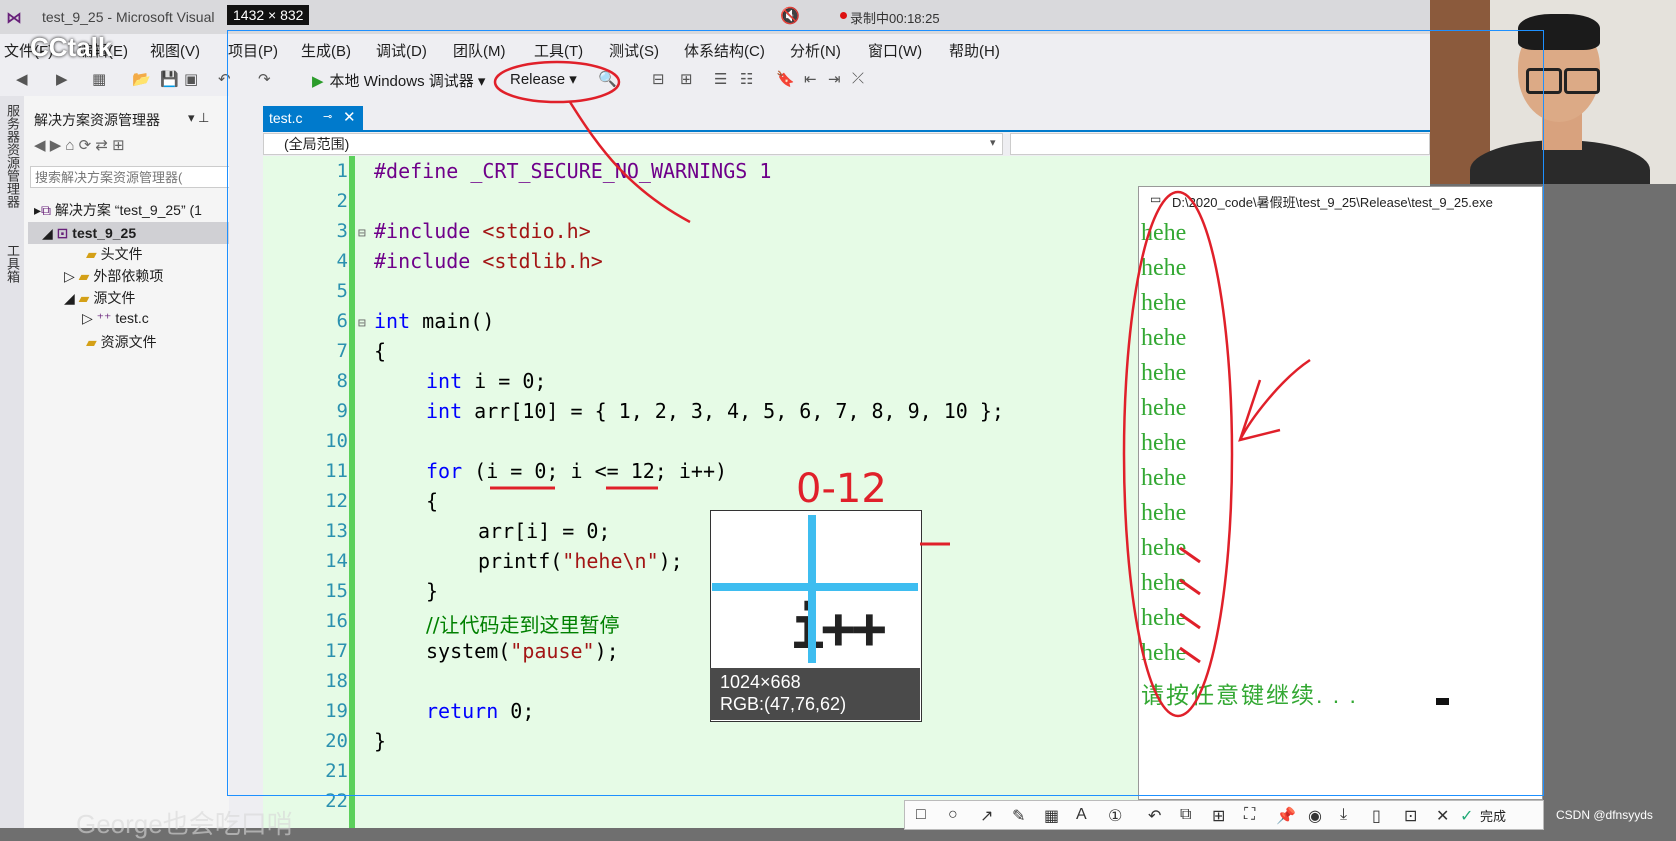 This screenshot has width=1676, height=841. Describe the element at coordinates (1286, 816) in the screenshot. I see `pin-tool-icon: 📌` at that location.